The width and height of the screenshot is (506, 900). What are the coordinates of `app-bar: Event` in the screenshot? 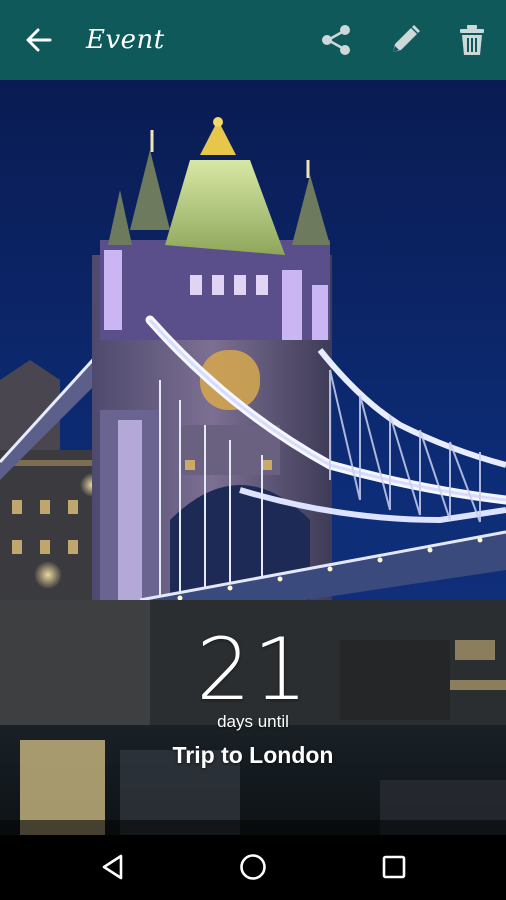 It's located at (253, 40).